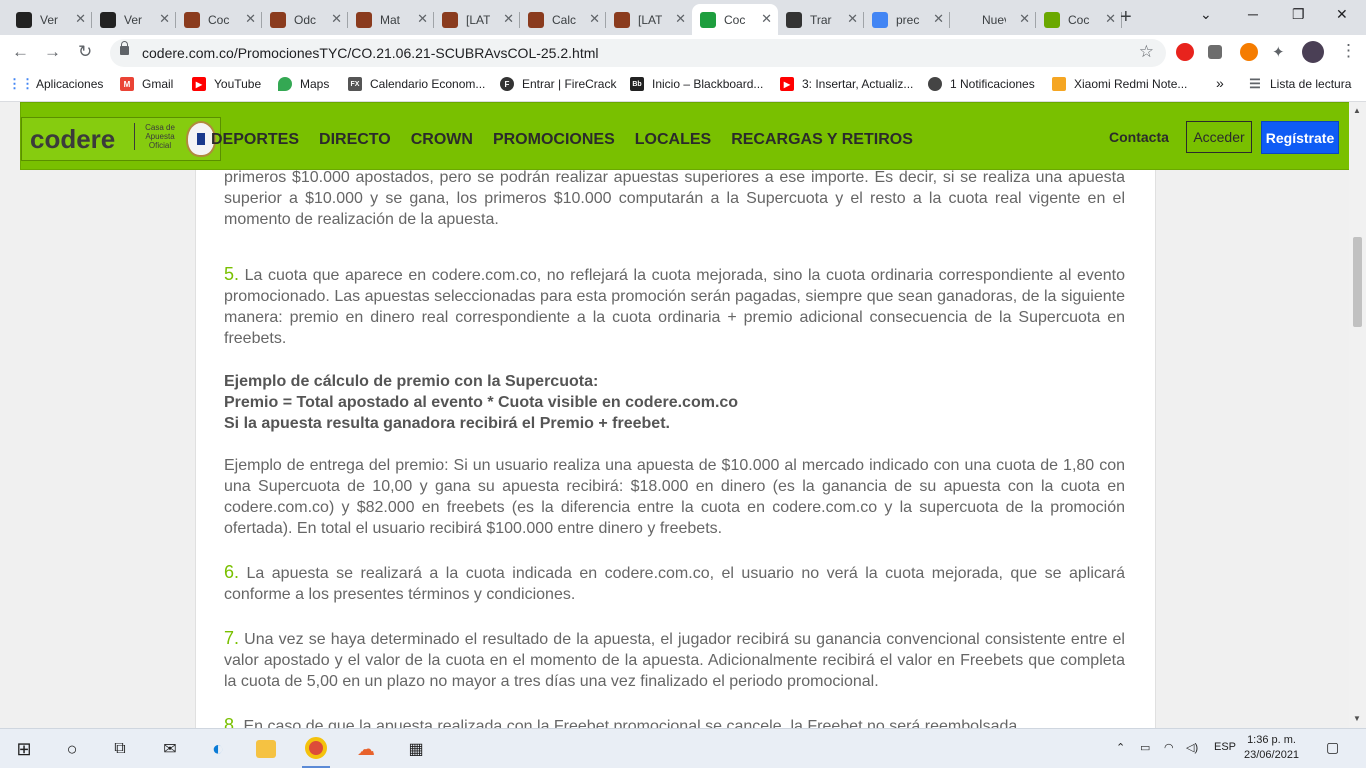 This screenshot has width=1366, height=768. Describe the element at coordinates (218, 749) in the screenshot. I see `edge-icon: ◐` at that location.